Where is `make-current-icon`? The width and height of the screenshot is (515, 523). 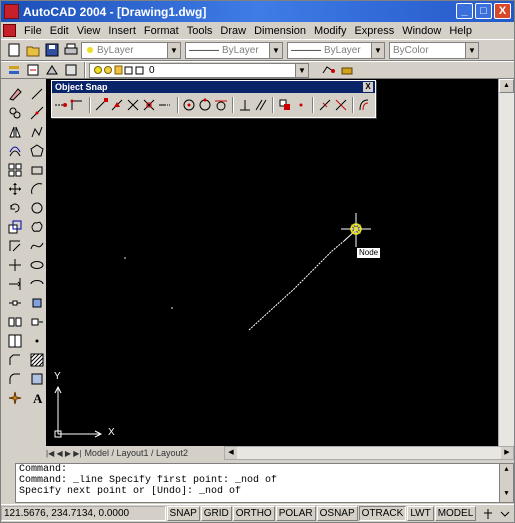 make-current-icon is located at coordinates (328, 70).